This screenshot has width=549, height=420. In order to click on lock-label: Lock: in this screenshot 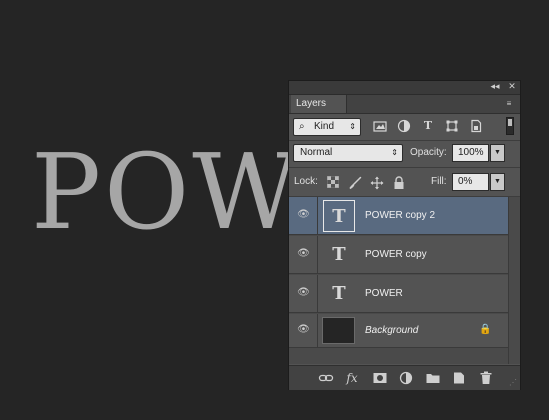, I will do `click(306, 181)`.